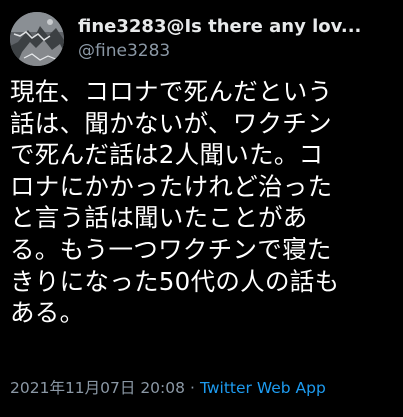  What do you see at coordinates (171, 91) in the screenshot?
I see `tweet-text-line: 現在、コロナで死んだという` at bounding box center [171, 91].